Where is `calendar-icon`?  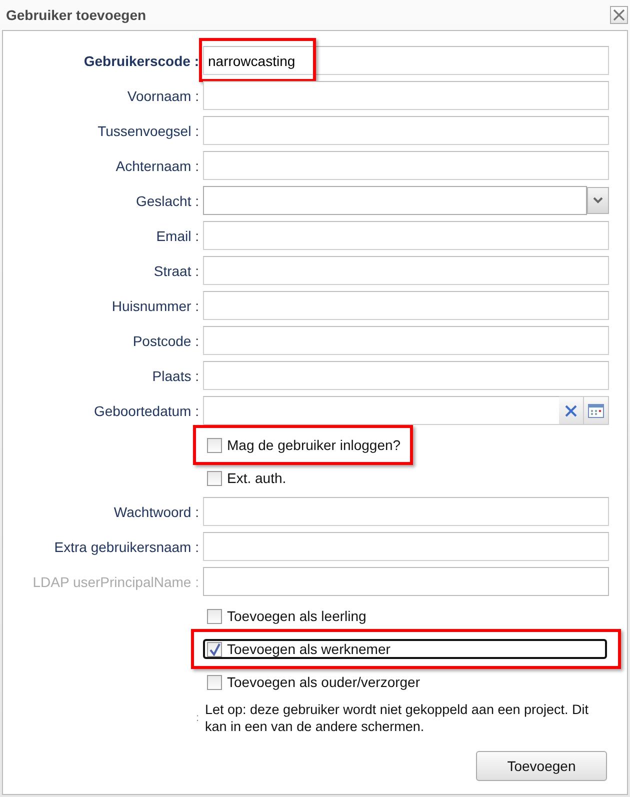
calendar-icon is located at coordinates (596, 411).